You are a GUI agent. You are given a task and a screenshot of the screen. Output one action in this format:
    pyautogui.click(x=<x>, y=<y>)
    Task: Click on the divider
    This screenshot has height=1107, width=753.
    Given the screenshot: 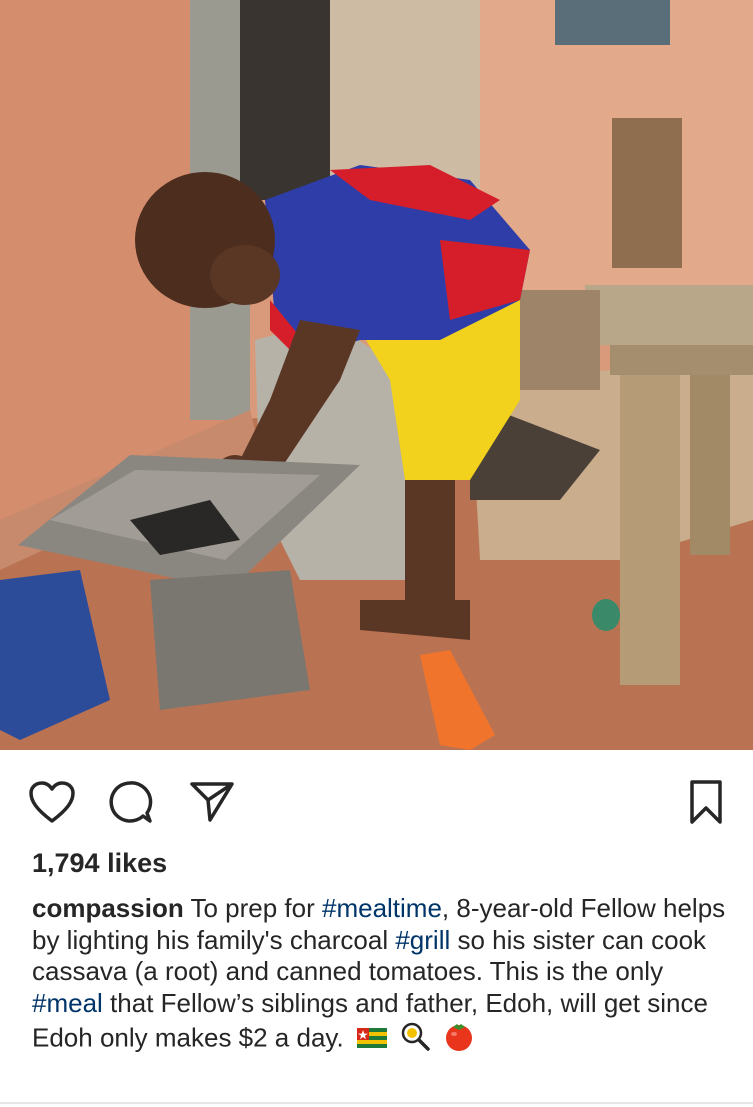 What is the action you would take?
    pyautogui.click(x=376, y=1103)
    